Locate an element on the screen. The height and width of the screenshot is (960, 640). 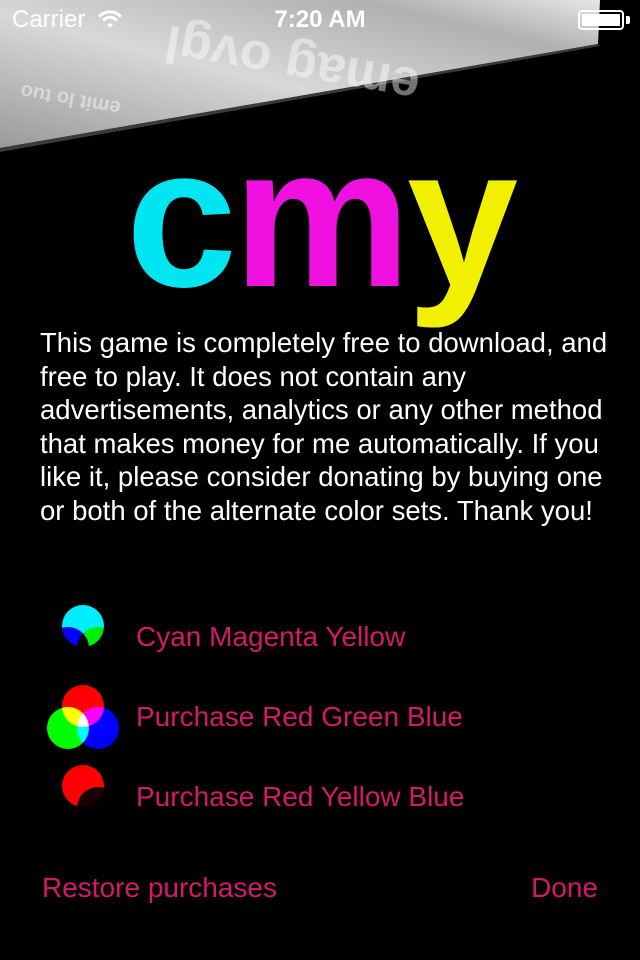
option-cmy: Cyan Magenta Yellow is located at coordinates (326, 637).